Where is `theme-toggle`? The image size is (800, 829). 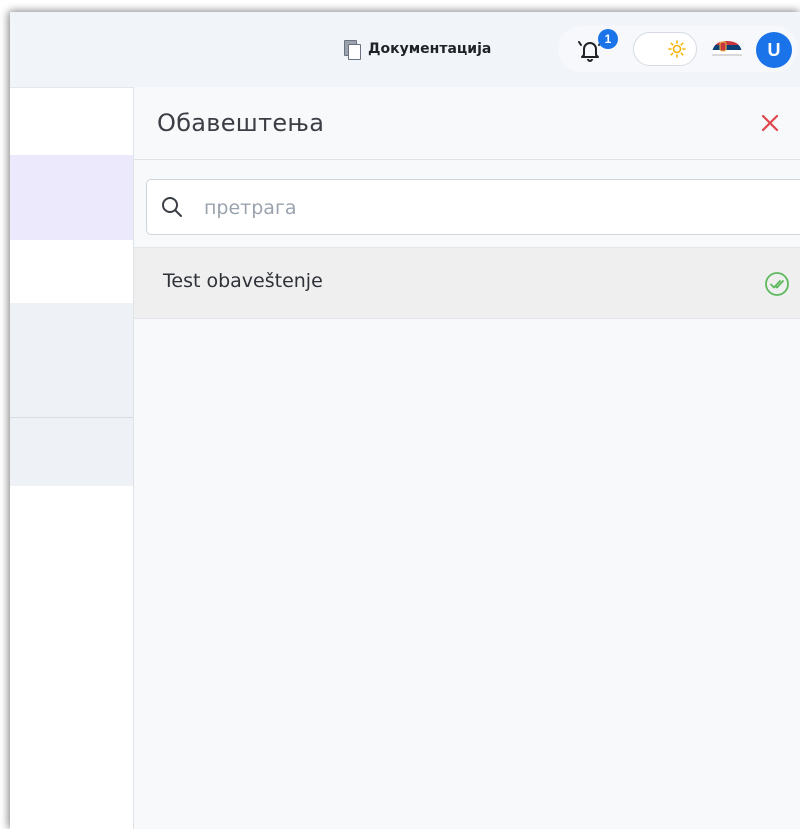 theme-toggle is located at coordinates (665, 49).